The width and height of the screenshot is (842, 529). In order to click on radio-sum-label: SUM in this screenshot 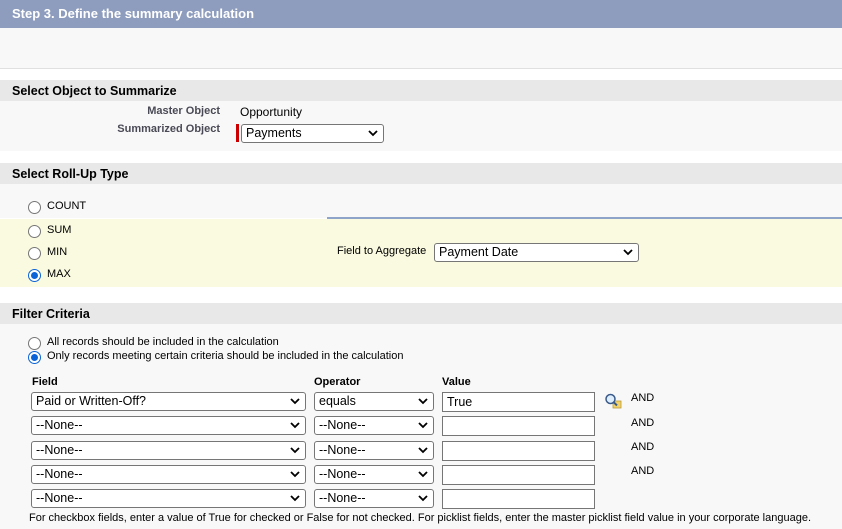, I will do `click(59, 230)`.